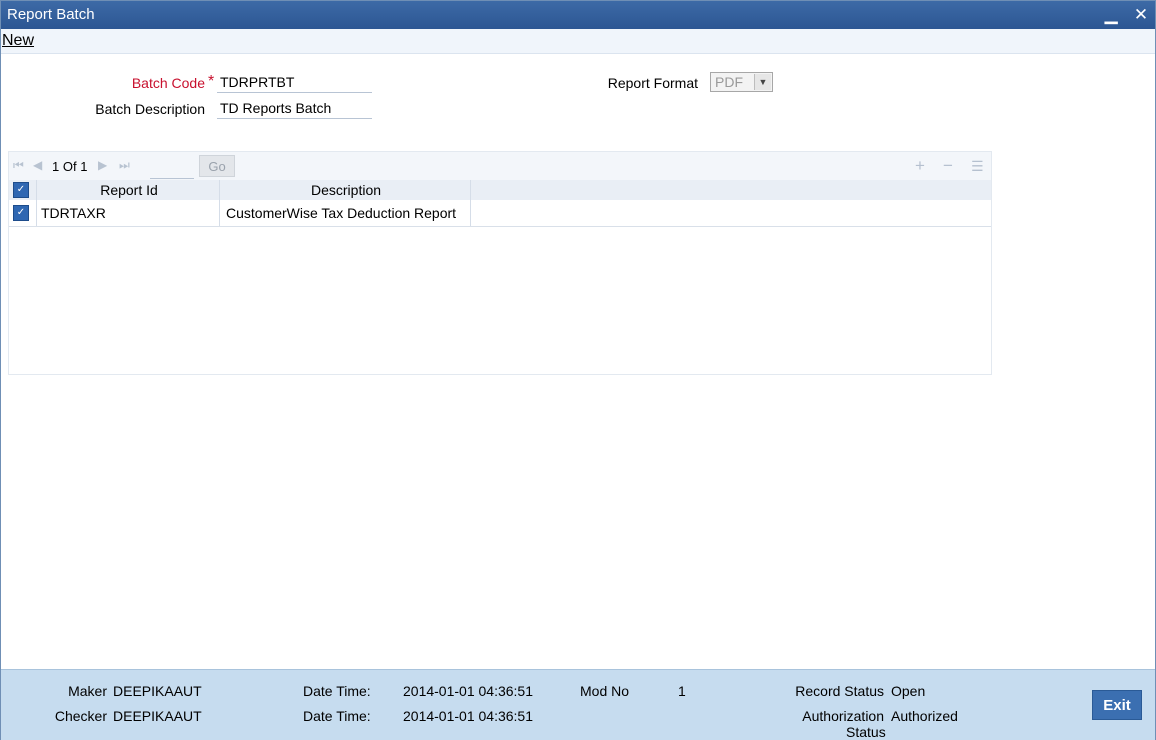  Describe the element at coordinates (124, 165) in the screenshot. I see `last-page-icon: ⏭` at that location.